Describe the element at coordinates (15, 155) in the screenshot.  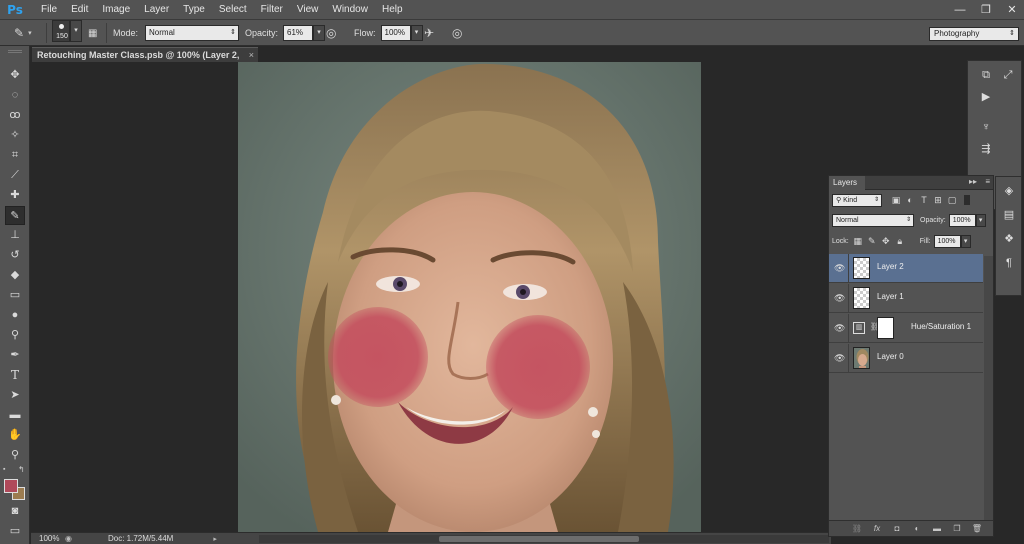
I see `crop-tool: ⌗` at that location.